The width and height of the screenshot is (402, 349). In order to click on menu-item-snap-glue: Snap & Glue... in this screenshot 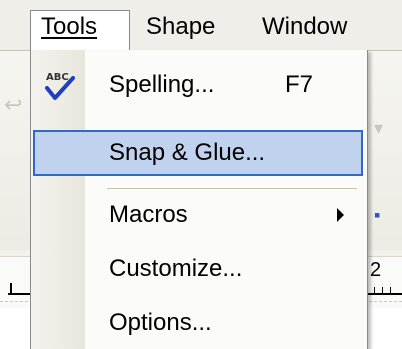, I will do `click(198, 153)`.